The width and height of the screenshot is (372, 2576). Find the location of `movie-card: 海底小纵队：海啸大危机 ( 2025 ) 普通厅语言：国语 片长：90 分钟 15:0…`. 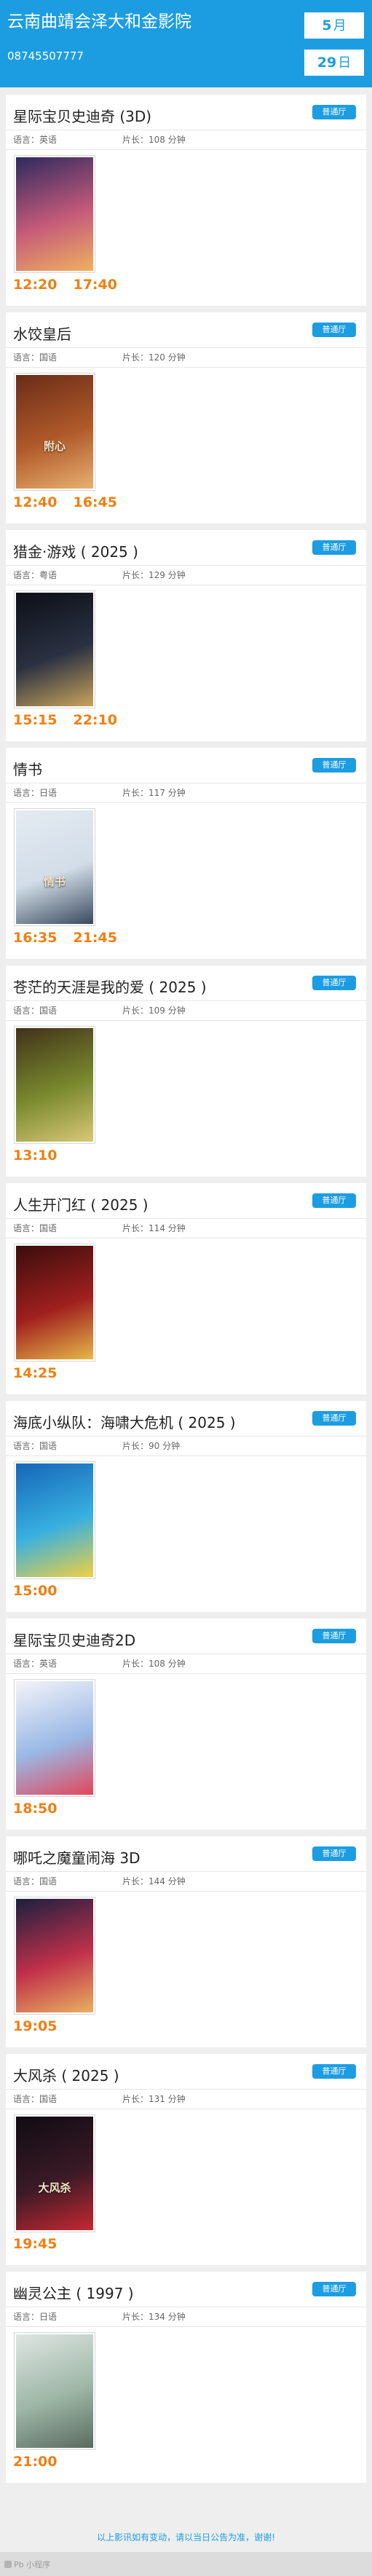

movie-card: 海底小纵队：海啸大危机 ( 2025 ) 普通厅语言：国语 片长：90 分钟 15:0… is located at coordinates (186, 1506).